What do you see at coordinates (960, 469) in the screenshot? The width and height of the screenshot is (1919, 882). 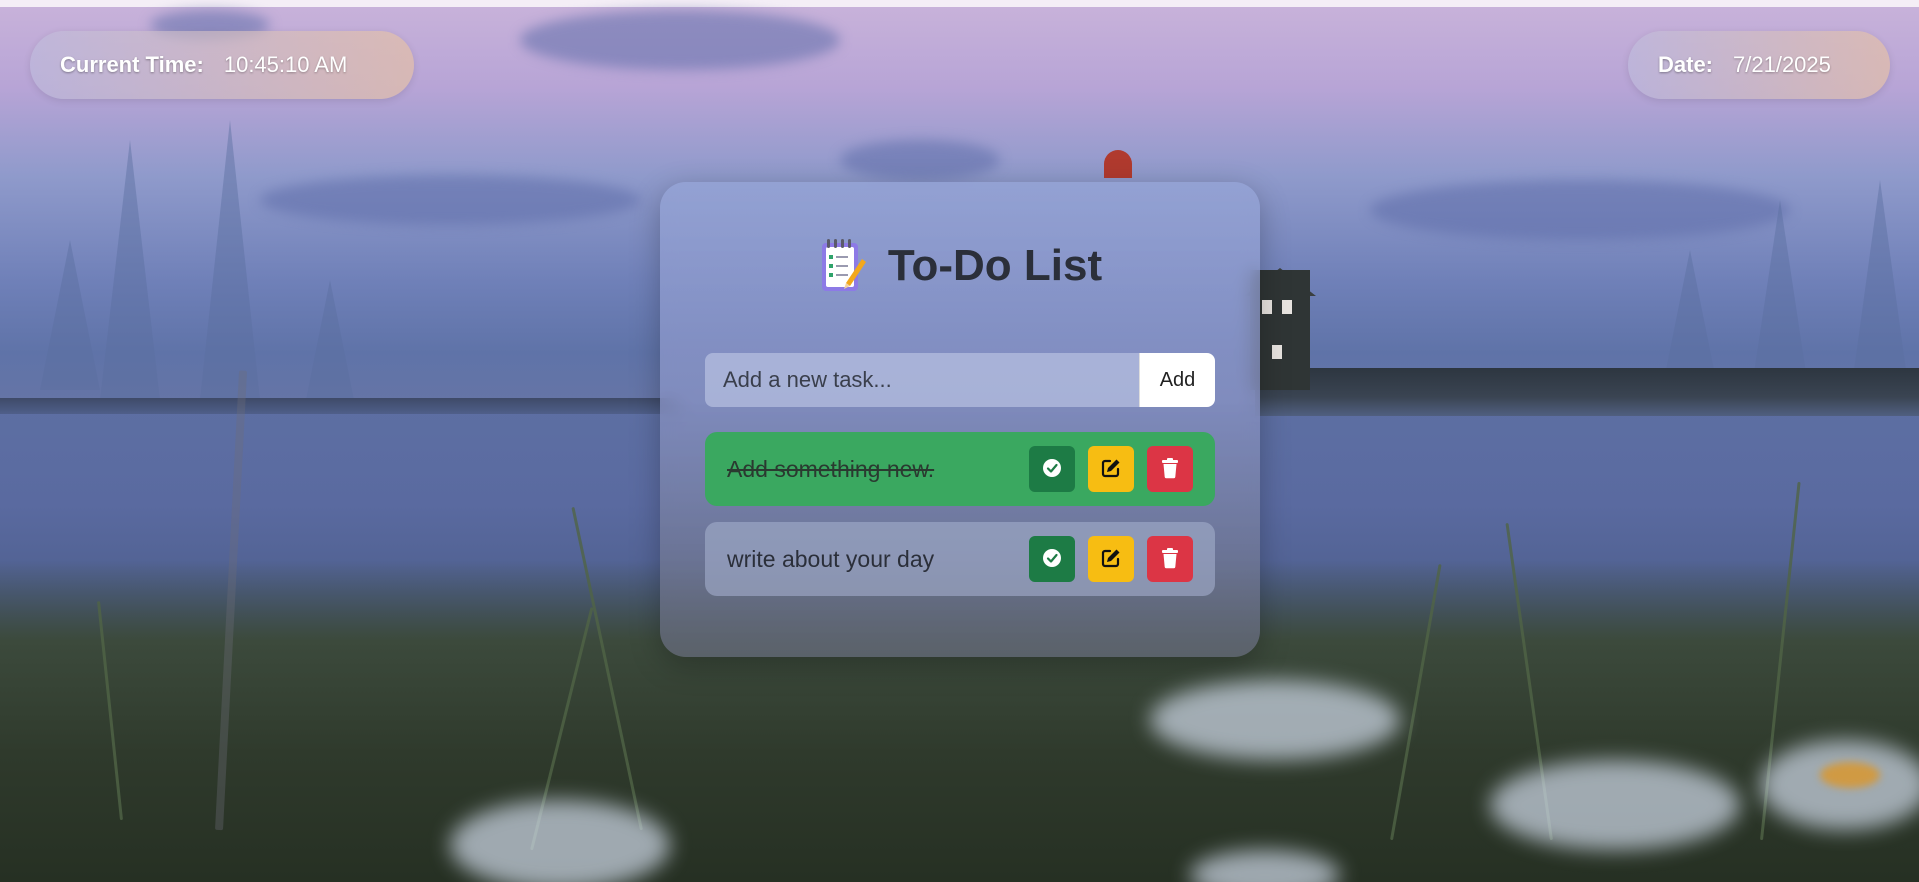 I see `task-item: Add something new.` at bounding box center [960, 469].